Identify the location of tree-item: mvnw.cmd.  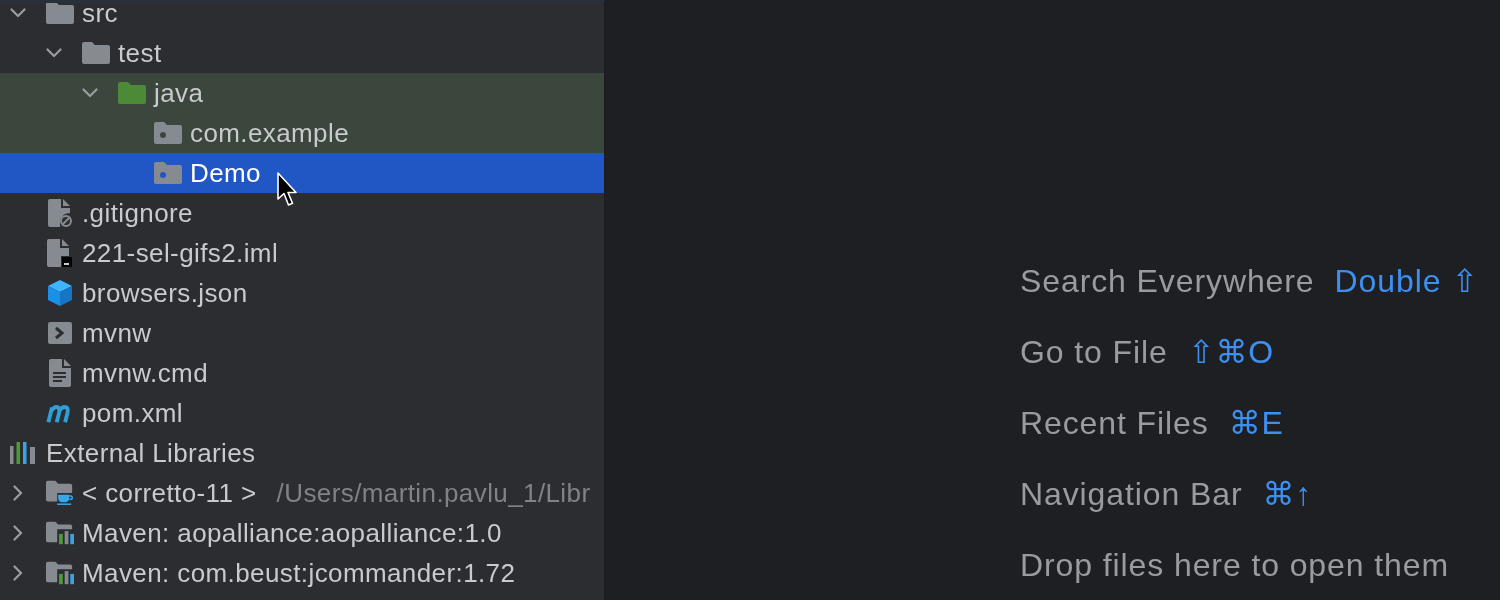
(302, 373).